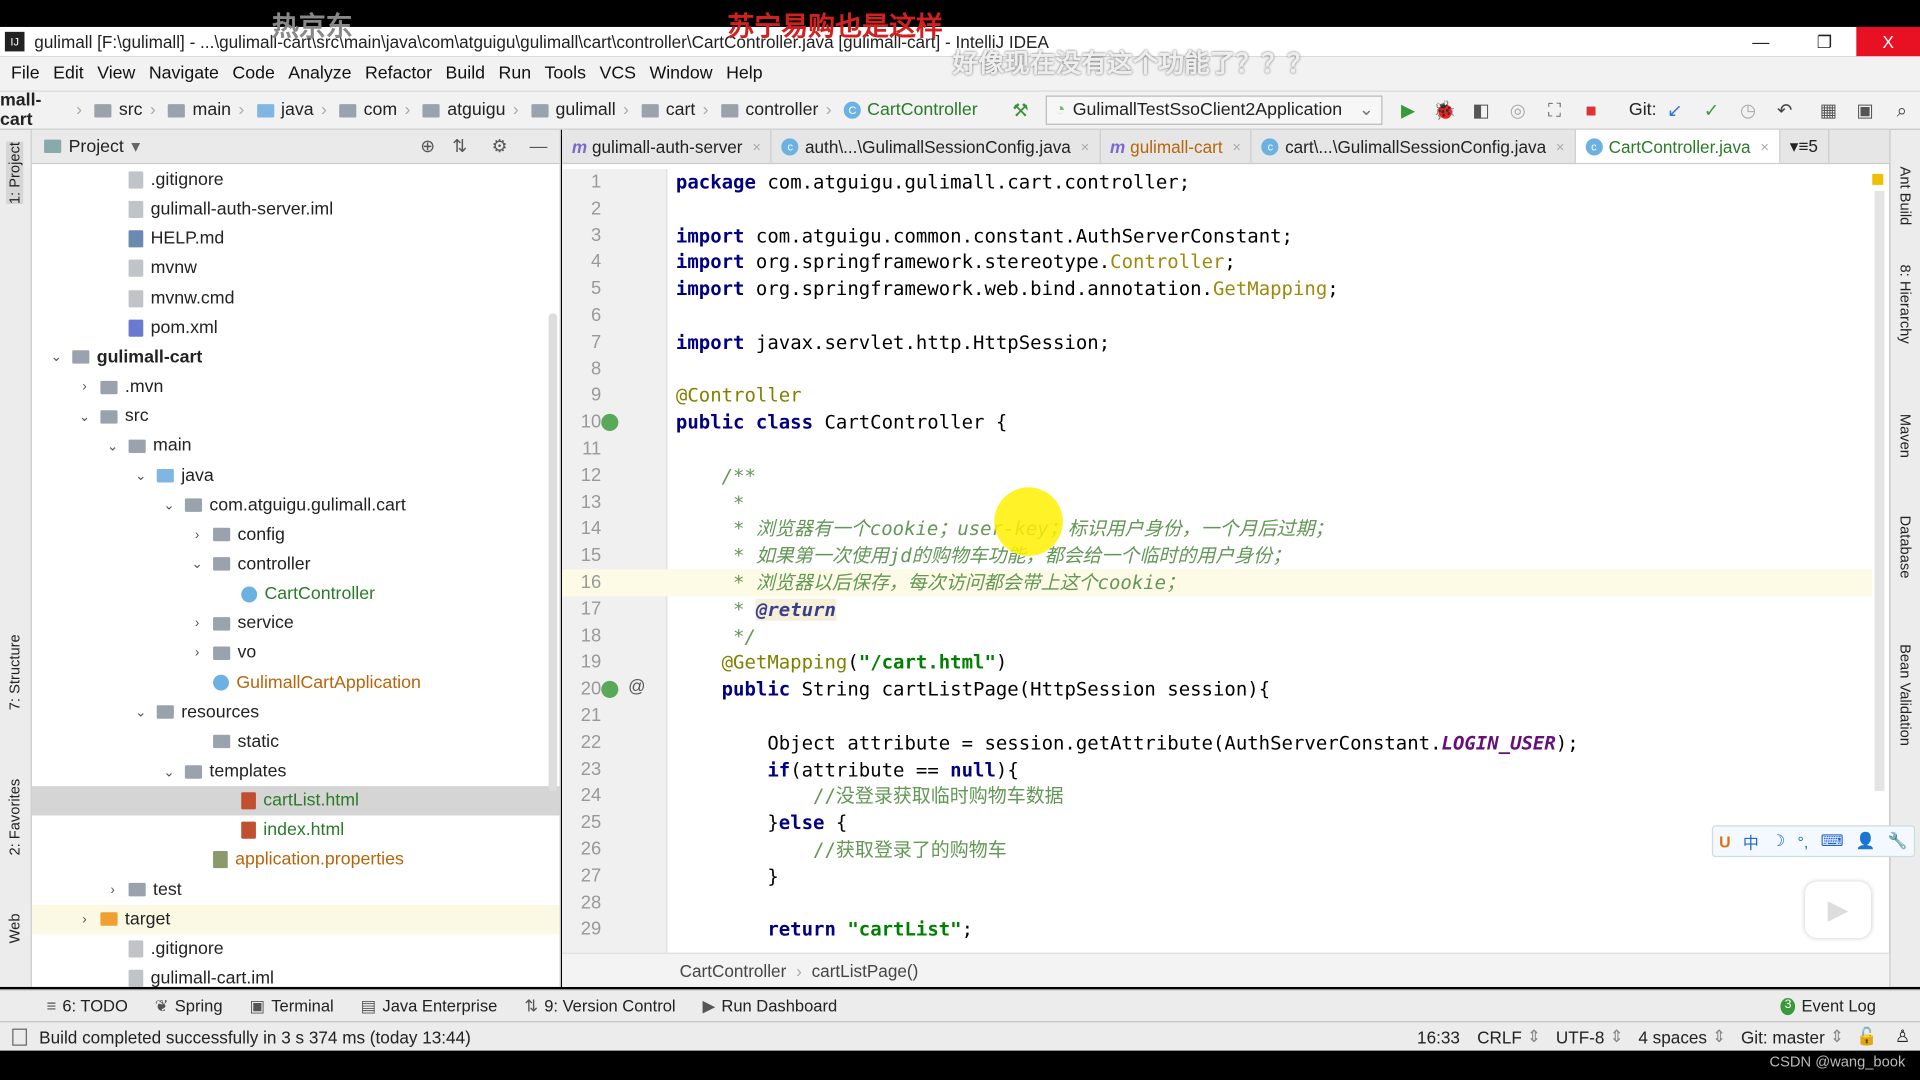 The width and height of the screenshot is (1920, 1080). Describe the element at coordinates (1499, 1037) in the screenshot. I see `line-separator: CRLF` at that location.